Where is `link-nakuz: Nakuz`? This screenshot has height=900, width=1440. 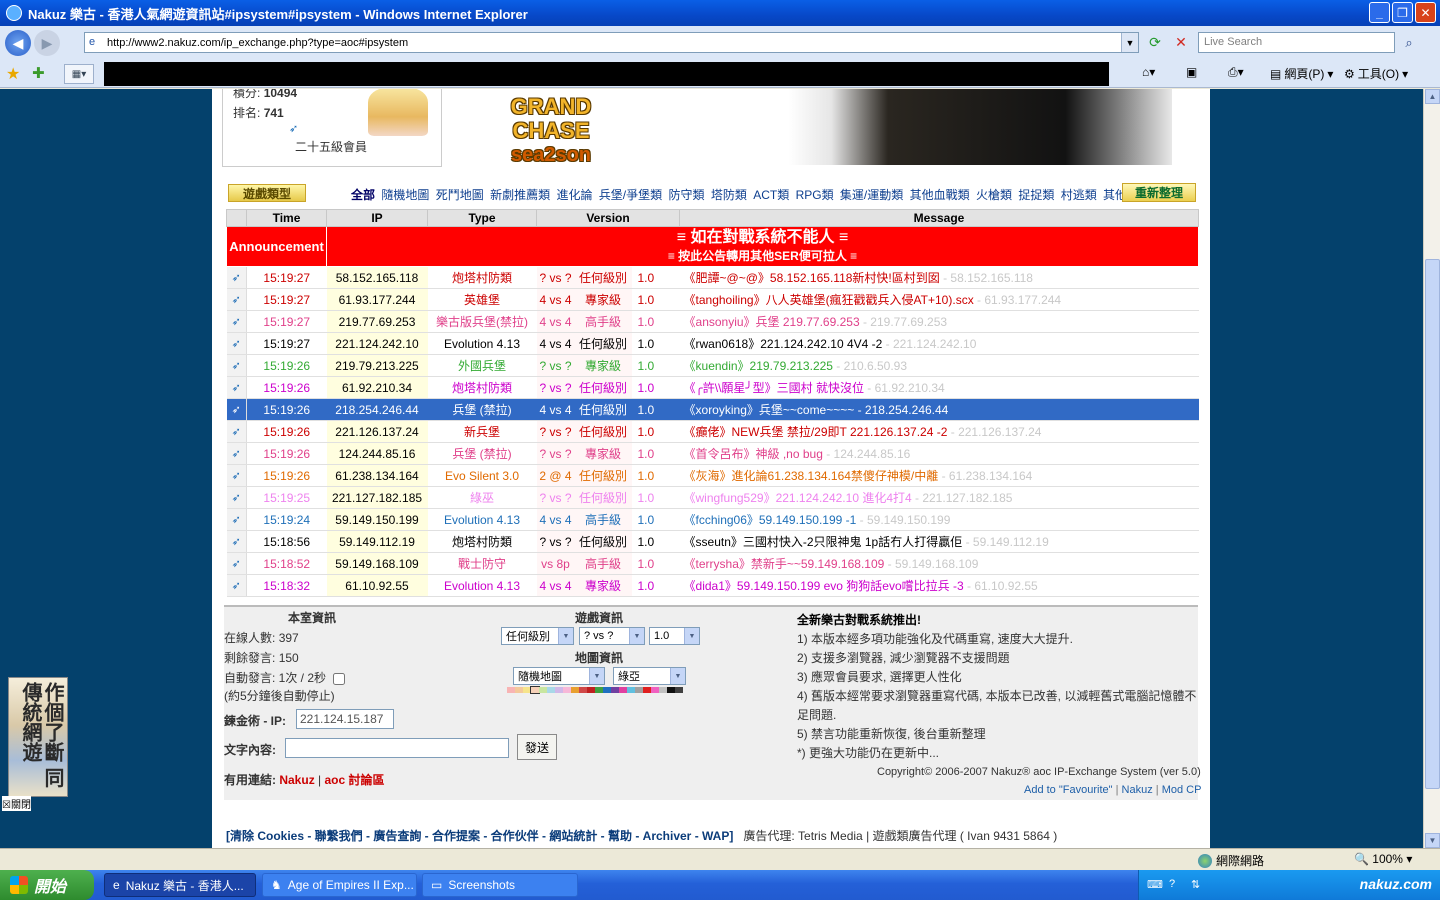 link-nakuz: Nakuz is located at coordinates (296, 780).